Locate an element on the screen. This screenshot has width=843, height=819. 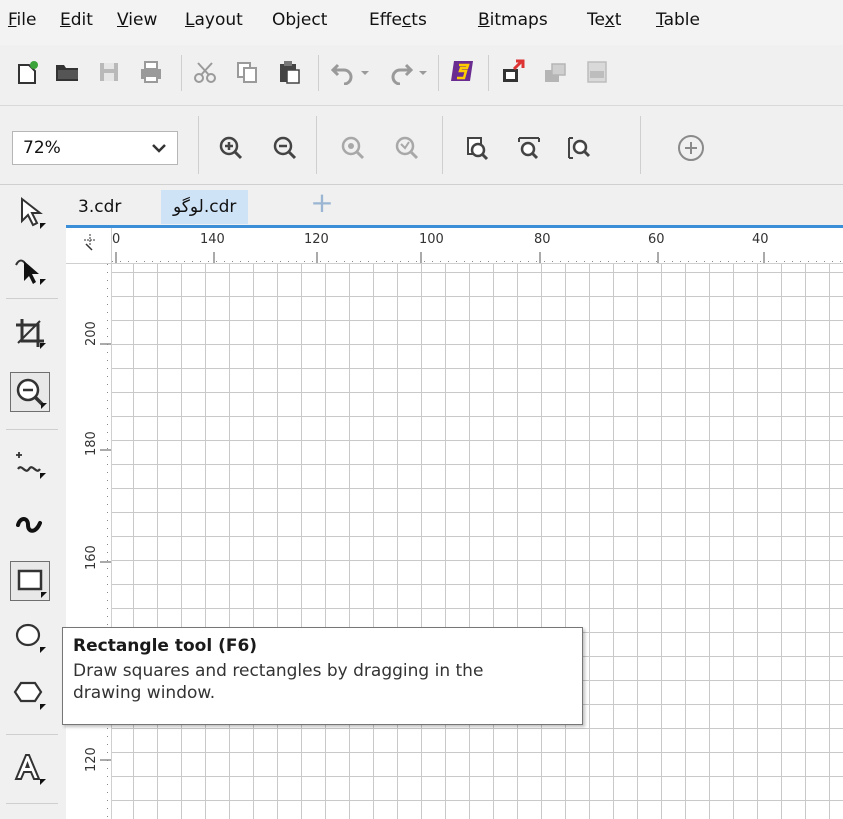
zoom-to-selected-icon is located at coordinates (353, 148).